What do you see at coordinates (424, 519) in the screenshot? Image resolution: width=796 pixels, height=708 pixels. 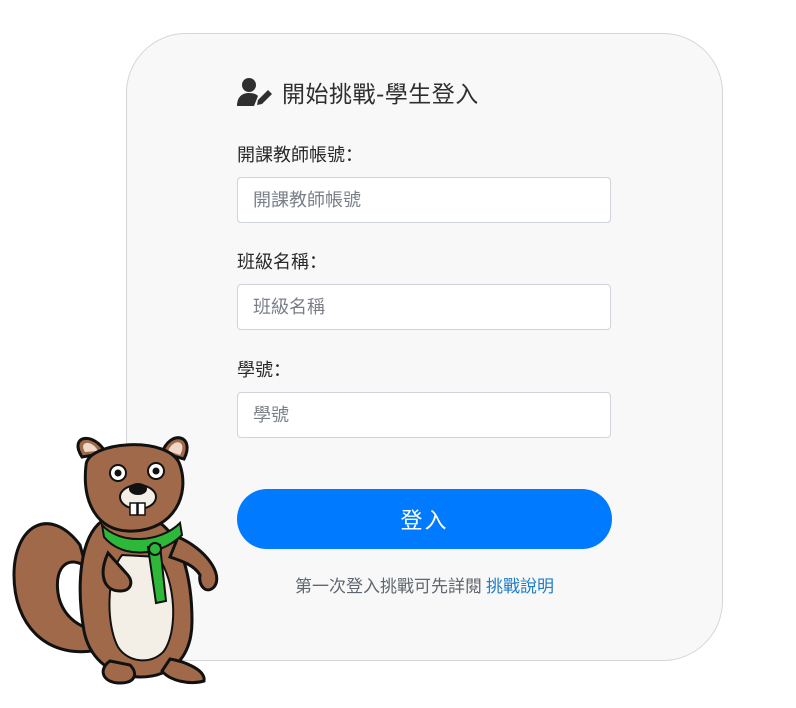 I see `login-button: 登入` at bounding box center [424, 519].